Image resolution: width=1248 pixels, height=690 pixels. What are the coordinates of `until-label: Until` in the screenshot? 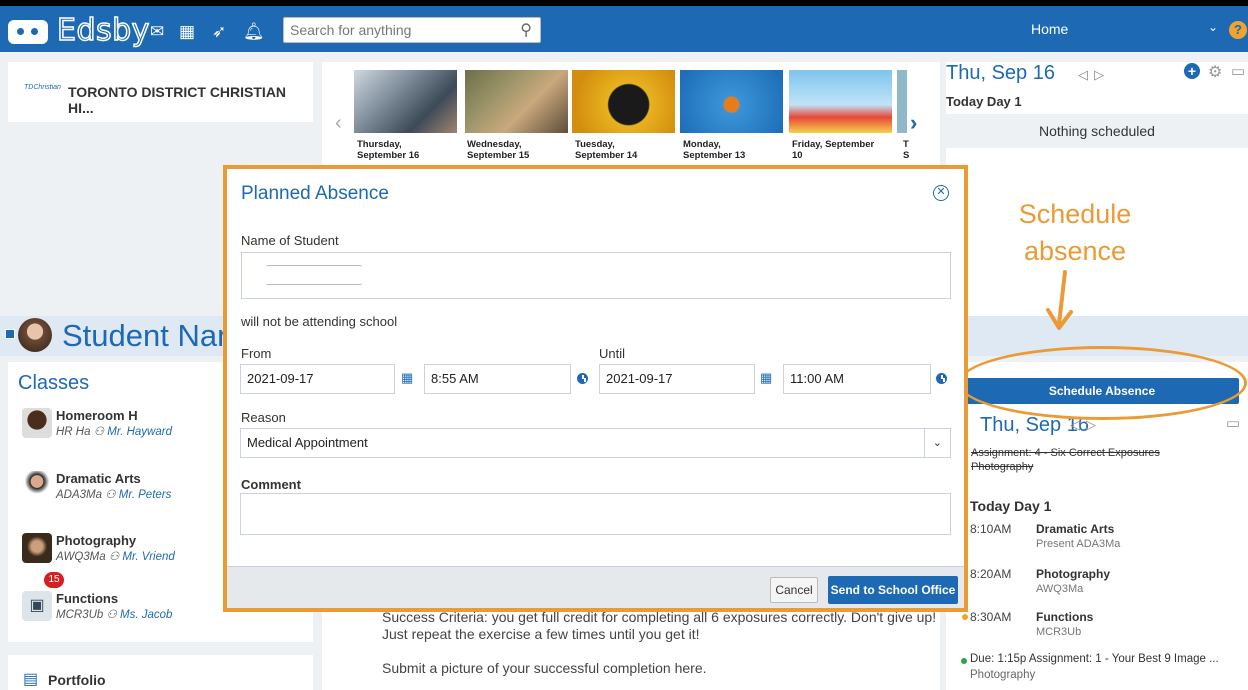 It's located at (612, 353).